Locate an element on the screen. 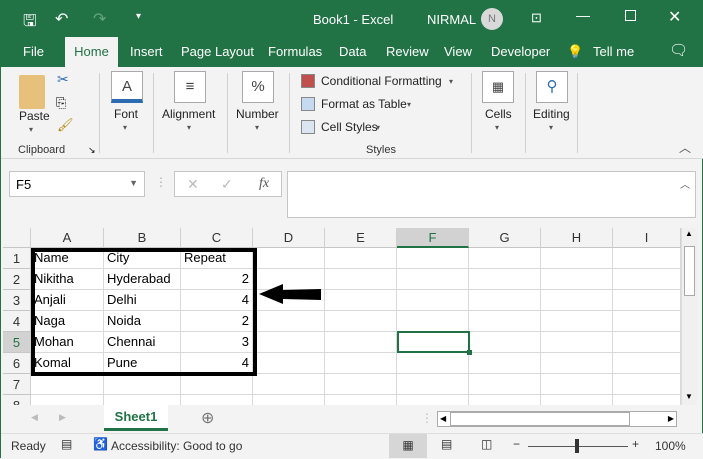 The width and height of the screenshot is (703, 459). splitter-handle: ⋮ is located at coordinates (161, 182).